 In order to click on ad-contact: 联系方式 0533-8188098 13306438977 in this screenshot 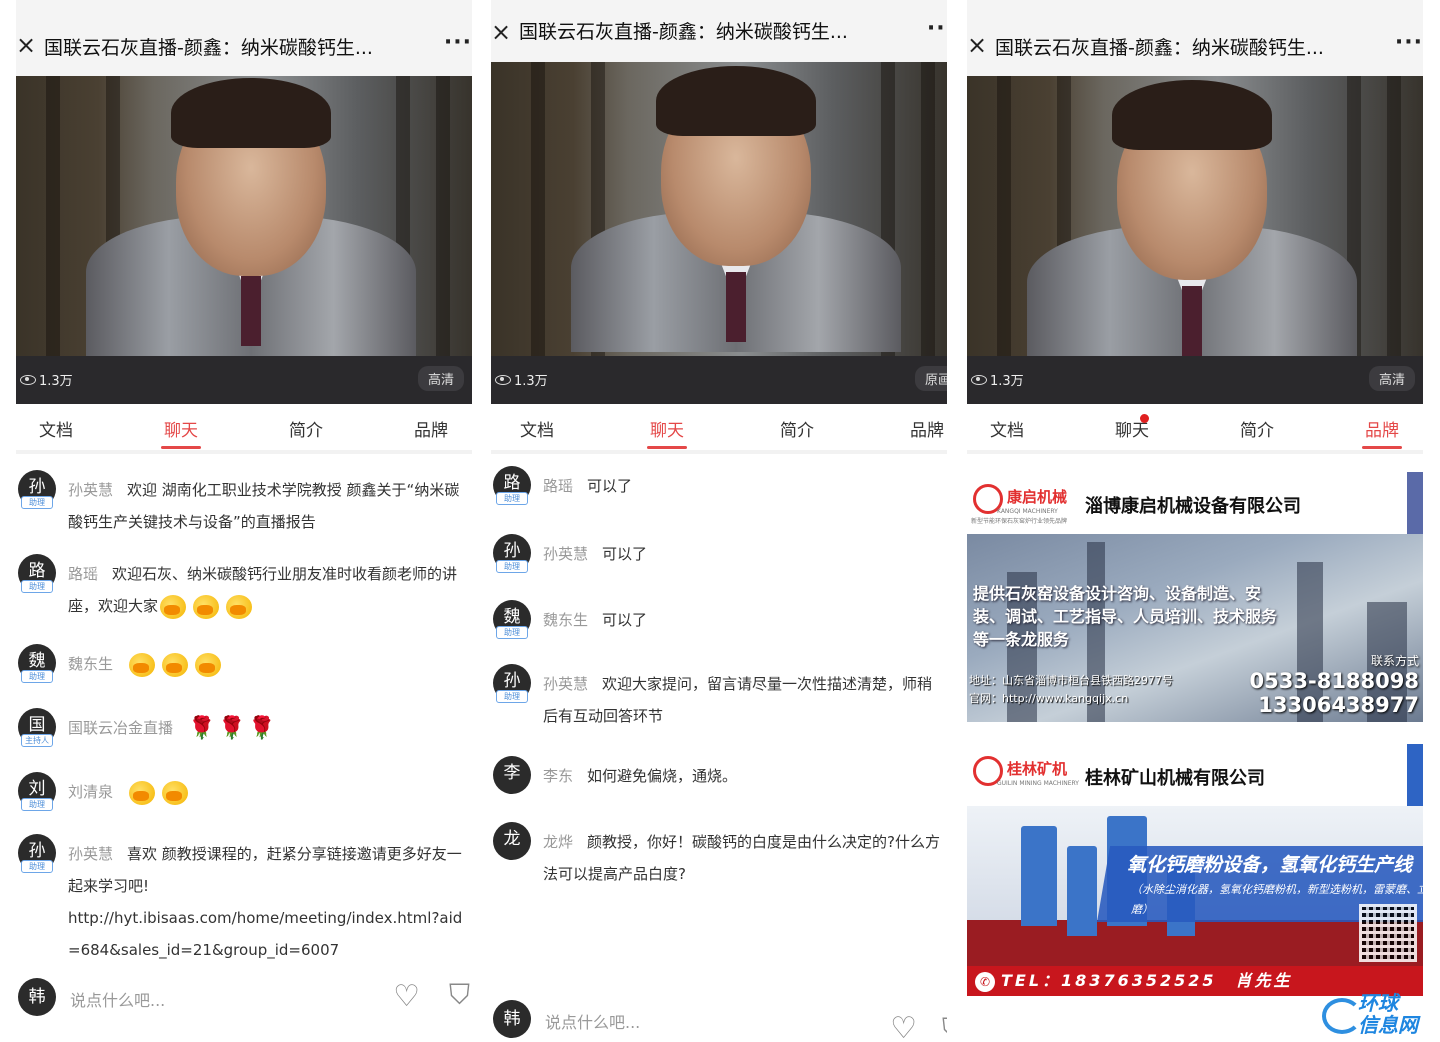, I will do `click(1334, 685)`.